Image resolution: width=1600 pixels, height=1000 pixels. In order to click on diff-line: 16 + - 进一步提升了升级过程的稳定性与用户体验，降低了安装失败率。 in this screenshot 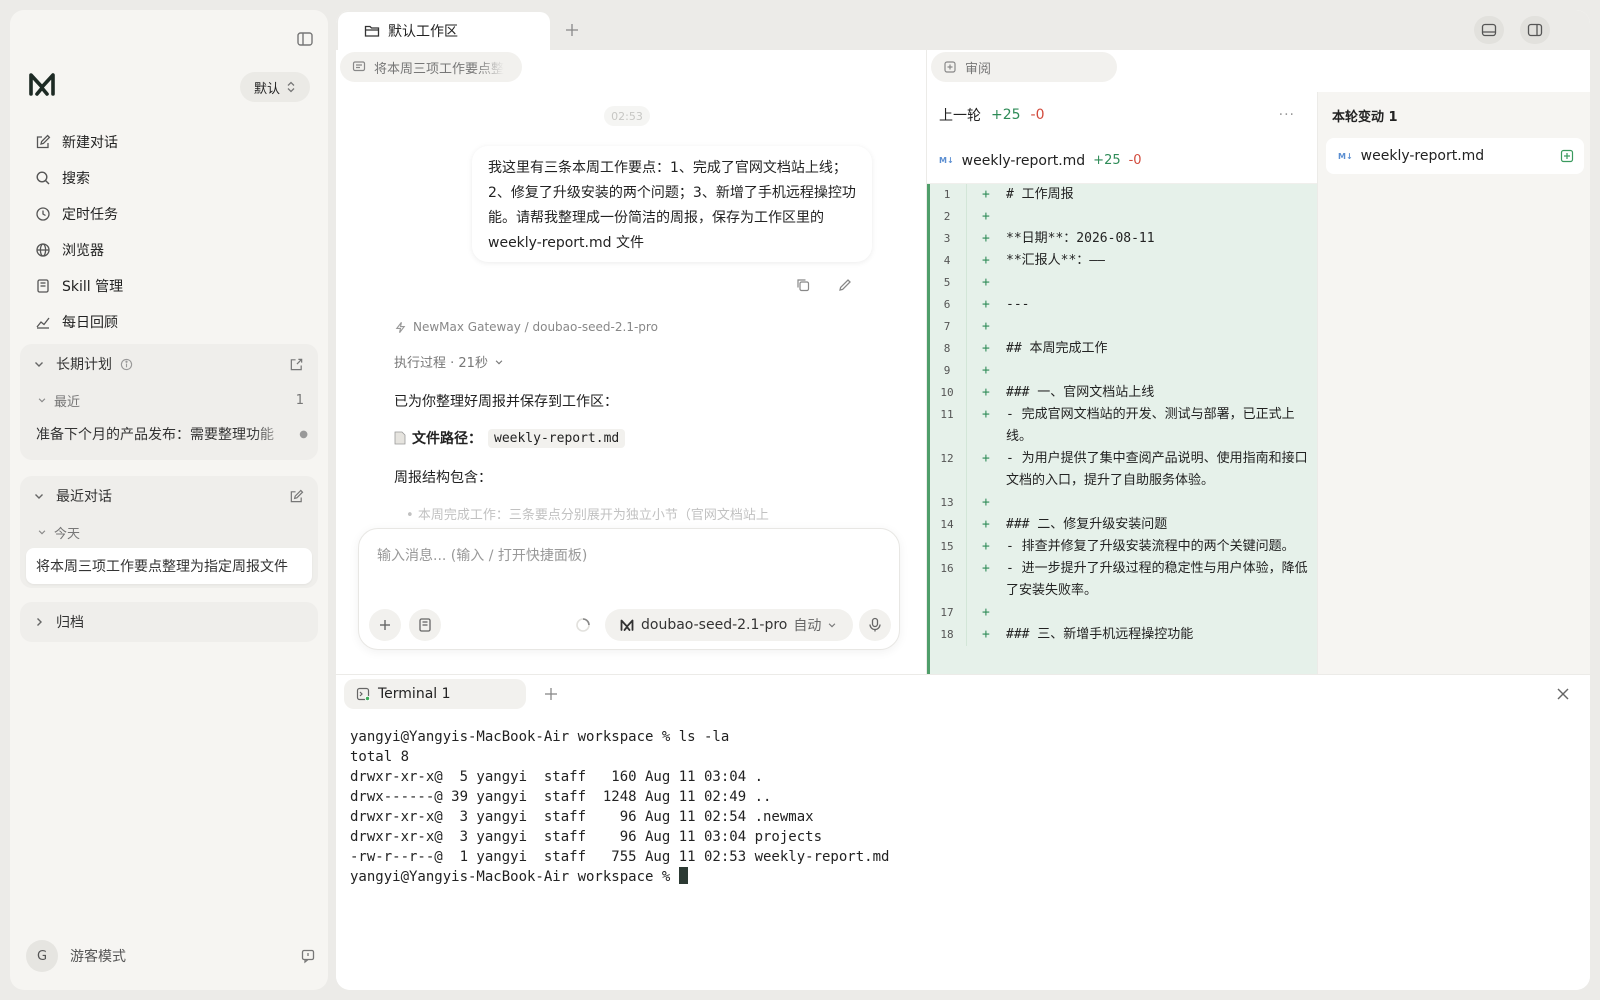, I will do `click(1123, 580)`.